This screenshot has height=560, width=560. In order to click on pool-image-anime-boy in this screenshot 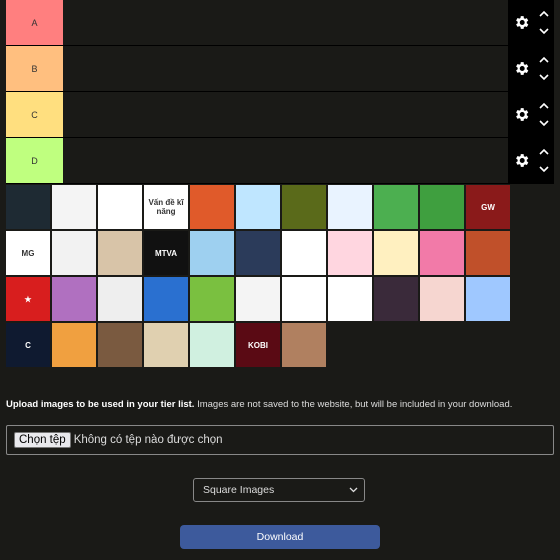, I will do `click(212, 253)`.